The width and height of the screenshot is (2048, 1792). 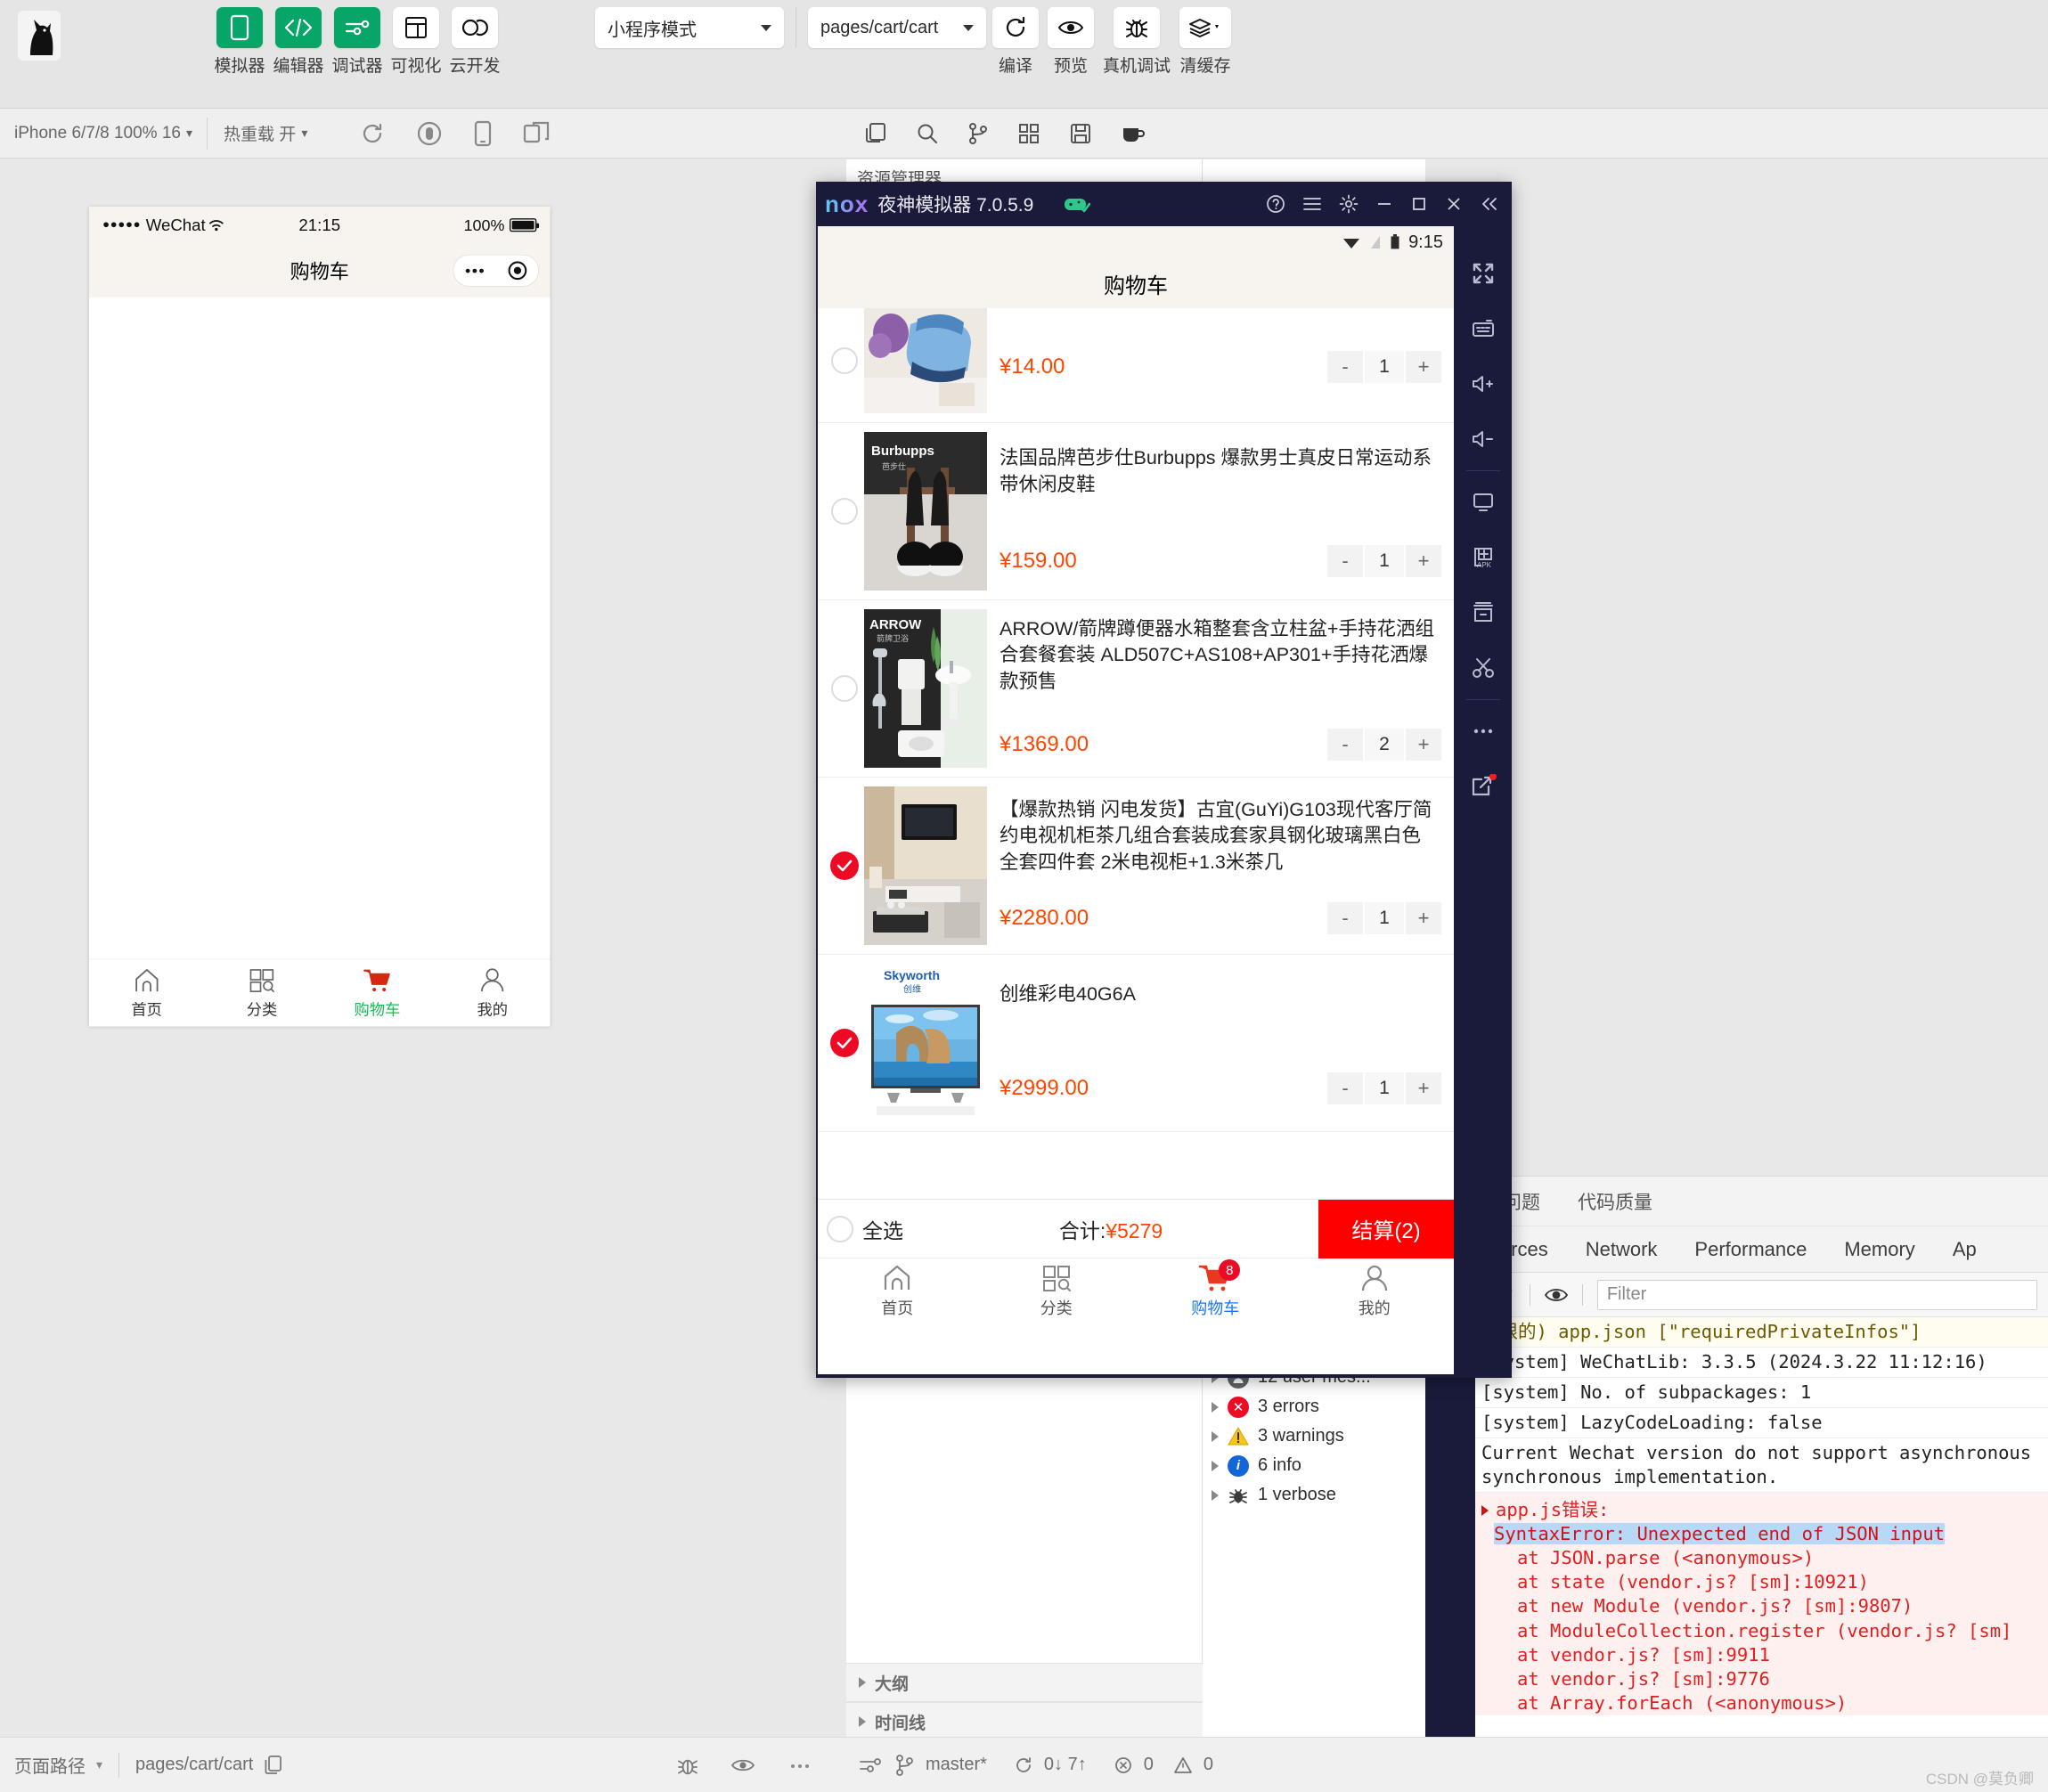 I want to click on error-stack-line: at new Module (vendor.js? [sm]:9807), so click(x=1764, y=1606).